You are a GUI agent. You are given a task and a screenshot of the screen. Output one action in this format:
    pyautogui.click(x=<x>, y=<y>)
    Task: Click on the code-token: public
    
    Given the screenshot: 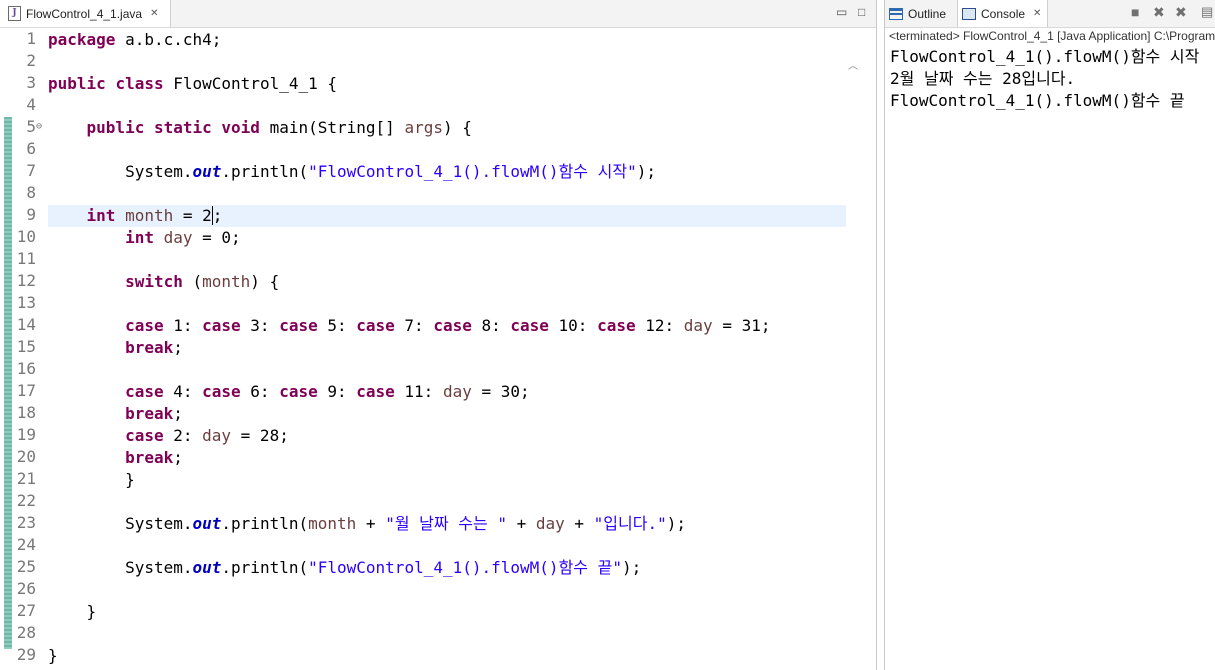 What is the action you would take?
    pyautogui.click(x=77, y=83)
    